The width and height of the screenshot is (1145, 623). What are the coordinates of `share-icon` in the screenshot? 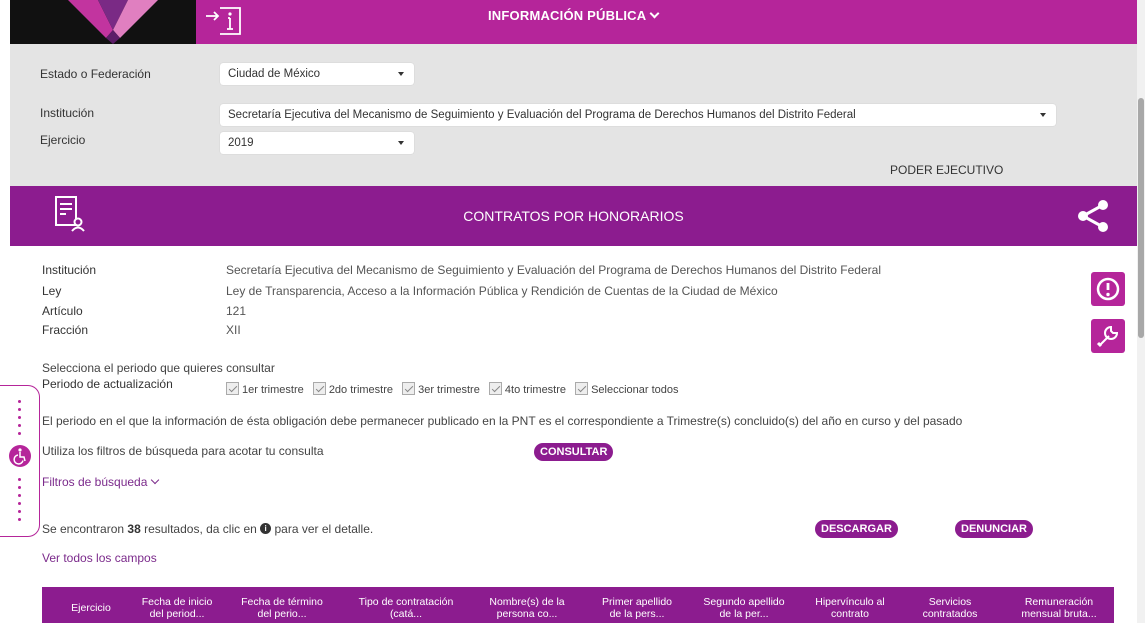 It's located at (1093, 216).